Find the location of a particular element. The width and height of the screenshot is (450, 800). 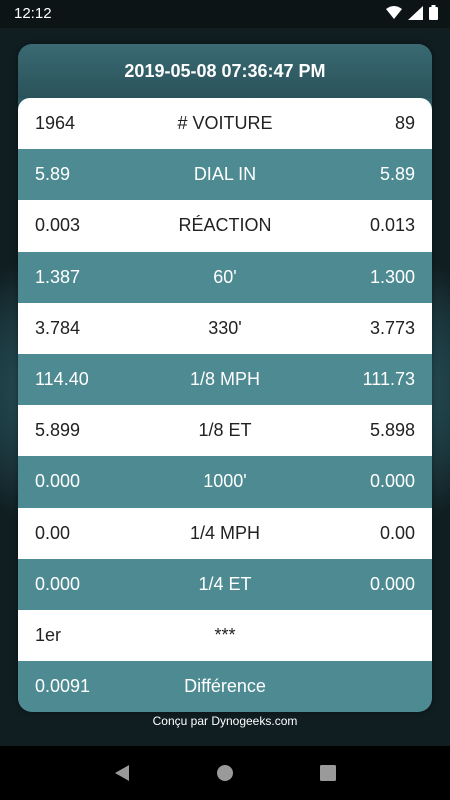

home-icon is located at coordinates (225, 773).